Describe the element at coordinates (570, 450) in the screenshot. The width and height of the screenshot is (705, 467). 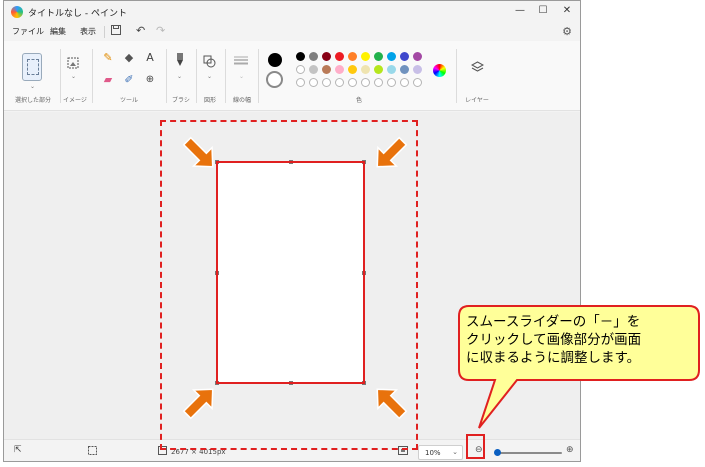
I see `zoom-in-icon: ⊕` at that location.